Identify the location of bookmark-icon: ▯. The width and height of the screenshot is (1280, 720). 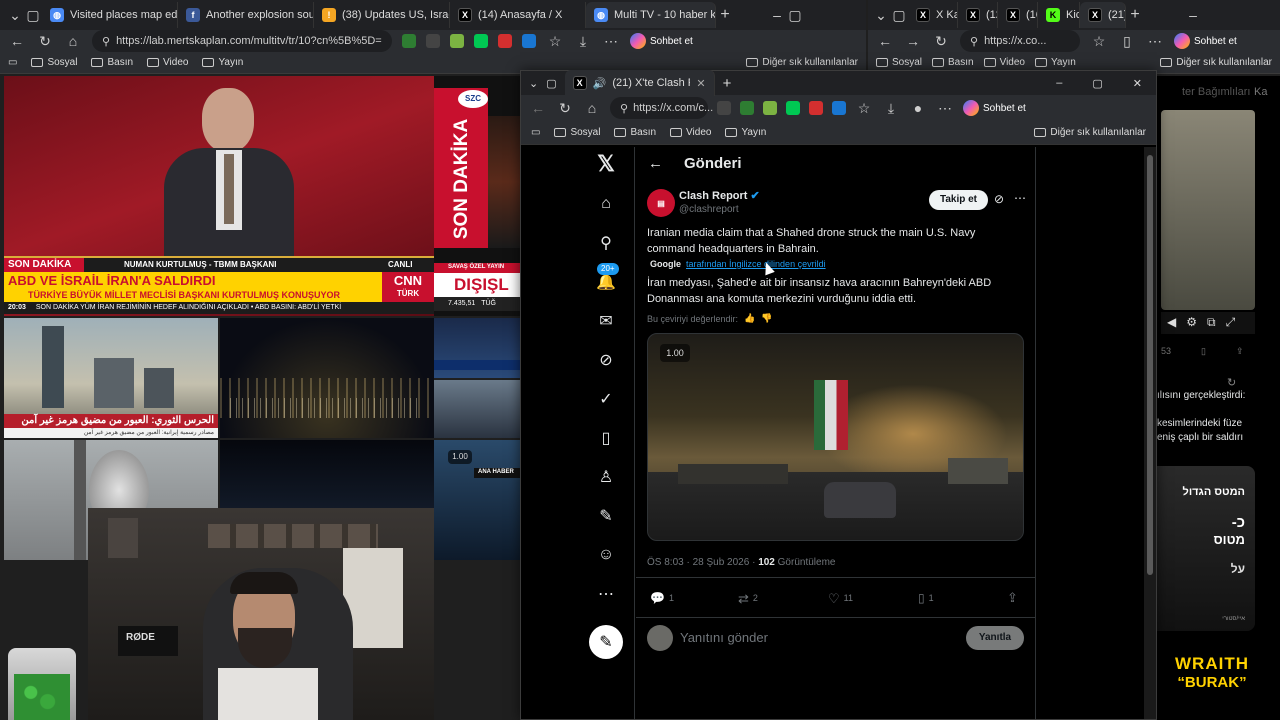
(1203, 351).